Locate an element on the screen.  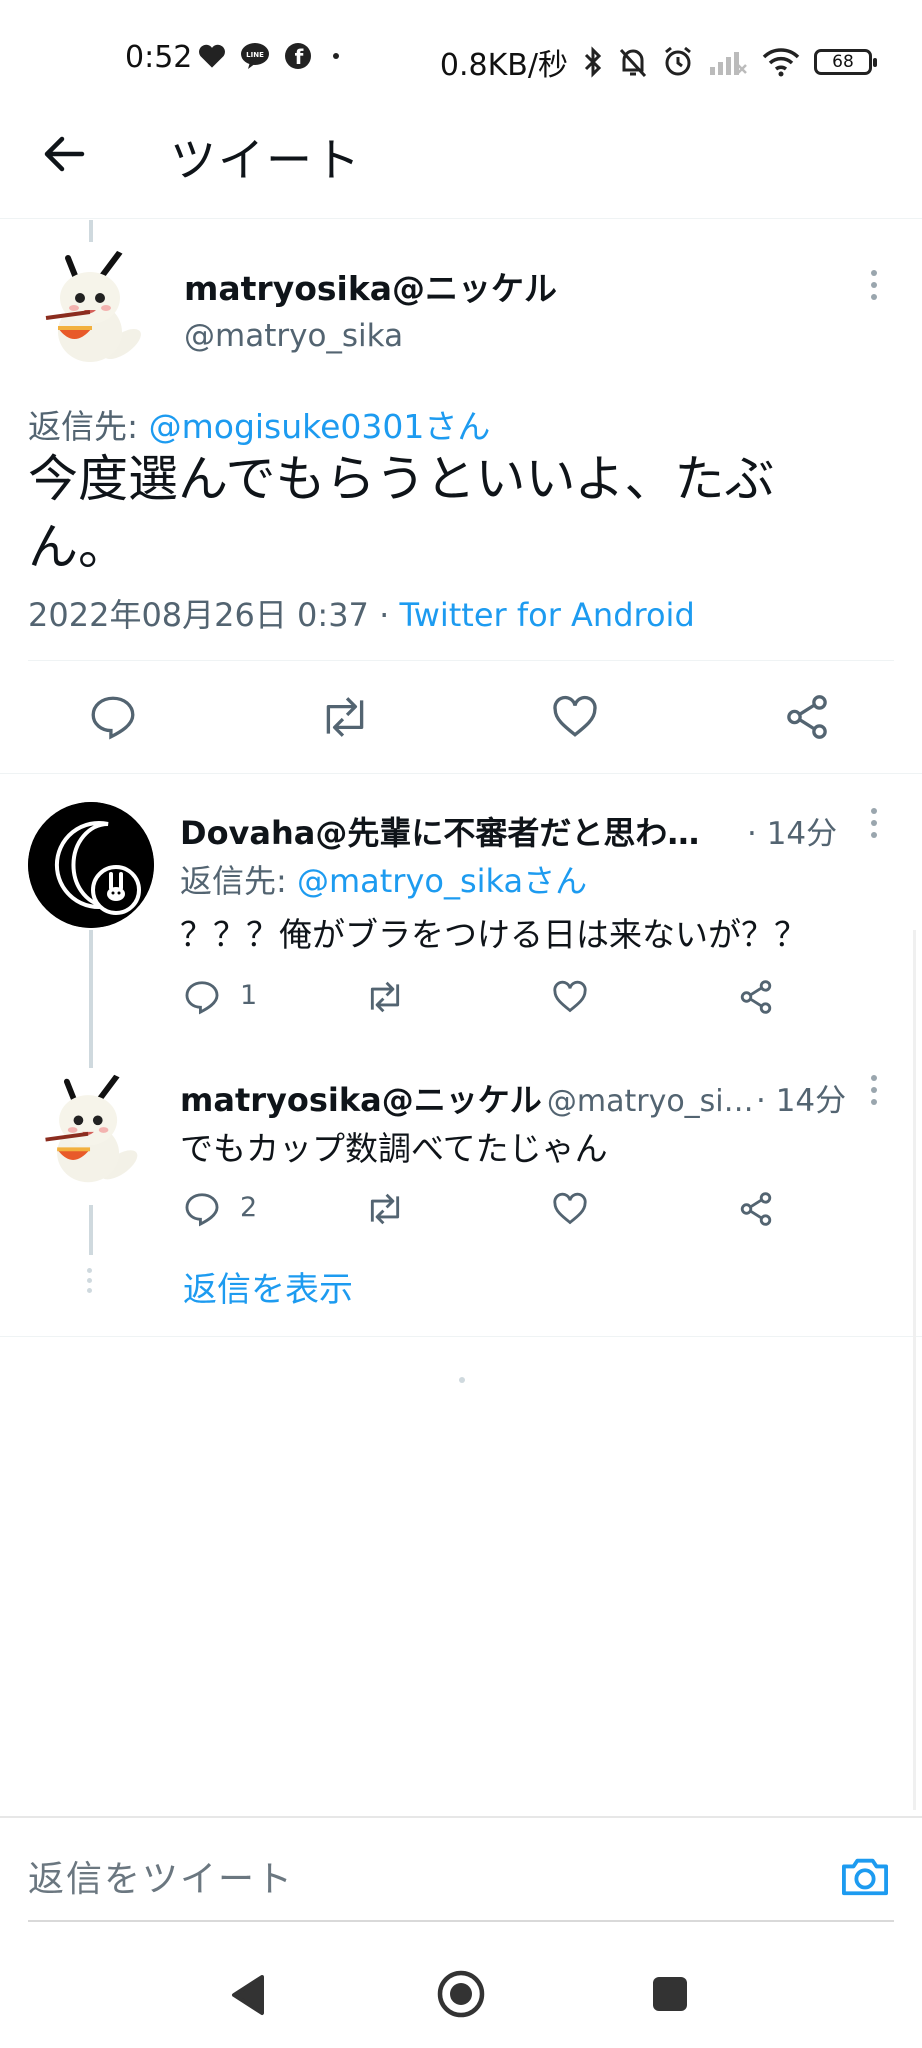
alarm-icon is located at coordinates (678, 62).